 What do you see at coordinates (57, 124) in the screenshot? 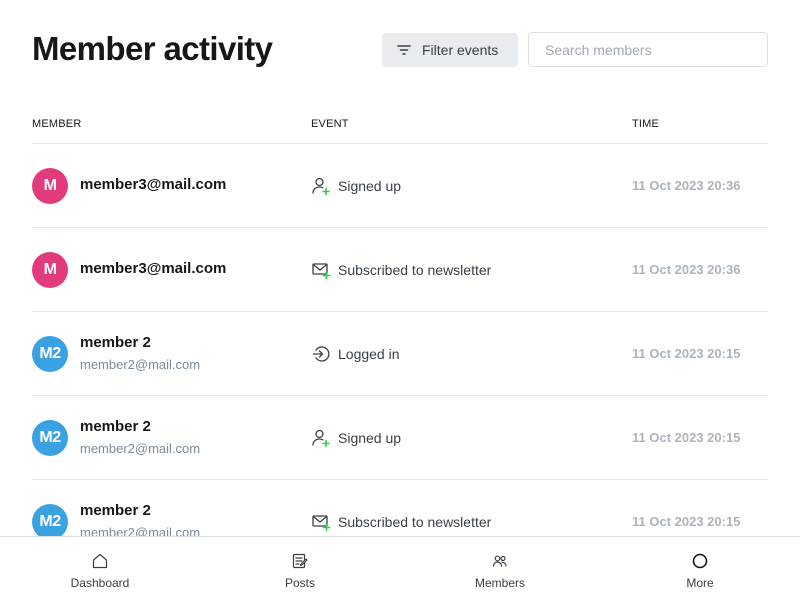
I see `column-header-member: MEMBER` at bounding box center [57, 124].